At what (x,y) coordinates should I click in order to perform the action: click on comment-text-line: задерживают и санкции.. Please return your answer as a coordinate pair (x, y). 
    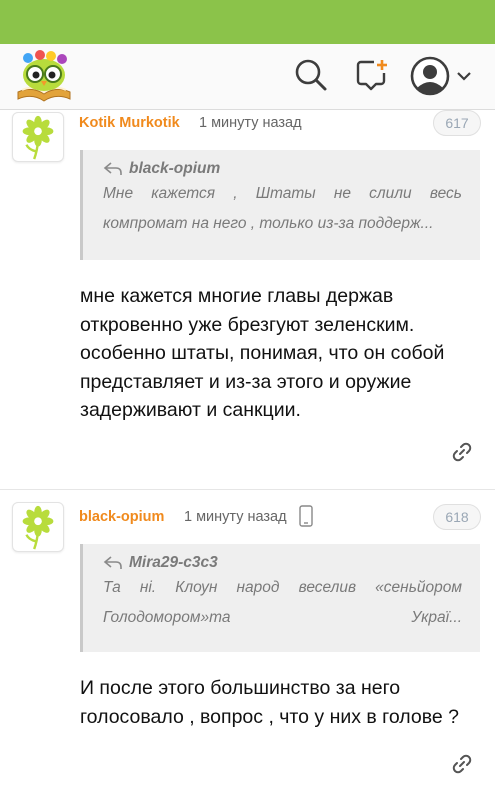
    Looking at the image, I should click on (190, 410).